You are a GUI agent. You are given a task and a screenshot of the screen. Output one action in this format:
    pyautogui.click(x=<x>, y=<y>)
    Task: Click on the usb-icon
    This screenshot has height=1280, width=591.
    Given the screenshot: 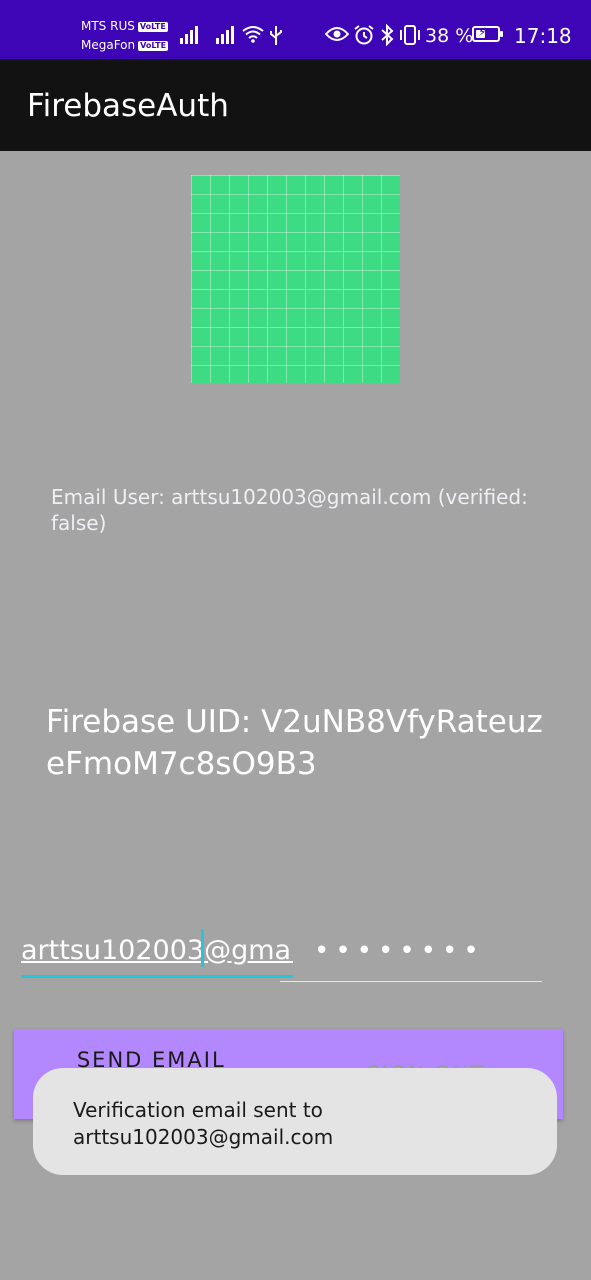 What is the action you would take?
    pyautogui.click(x=276, y=35)
    